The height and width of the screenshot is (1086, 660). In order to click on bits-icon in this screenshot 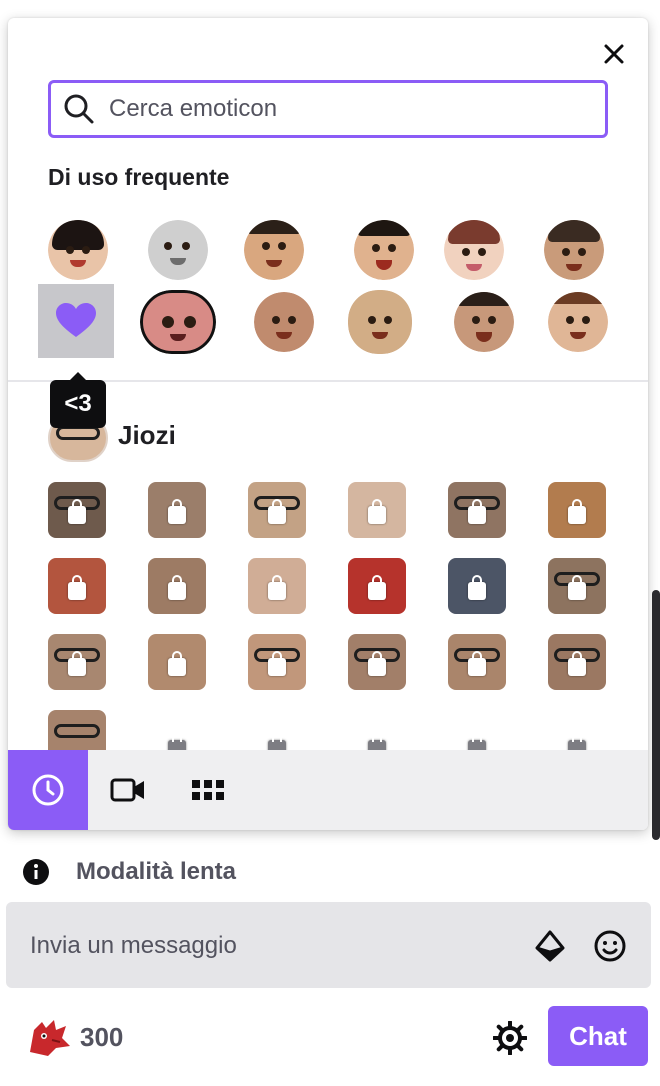, I will do `click(550, 946)`.